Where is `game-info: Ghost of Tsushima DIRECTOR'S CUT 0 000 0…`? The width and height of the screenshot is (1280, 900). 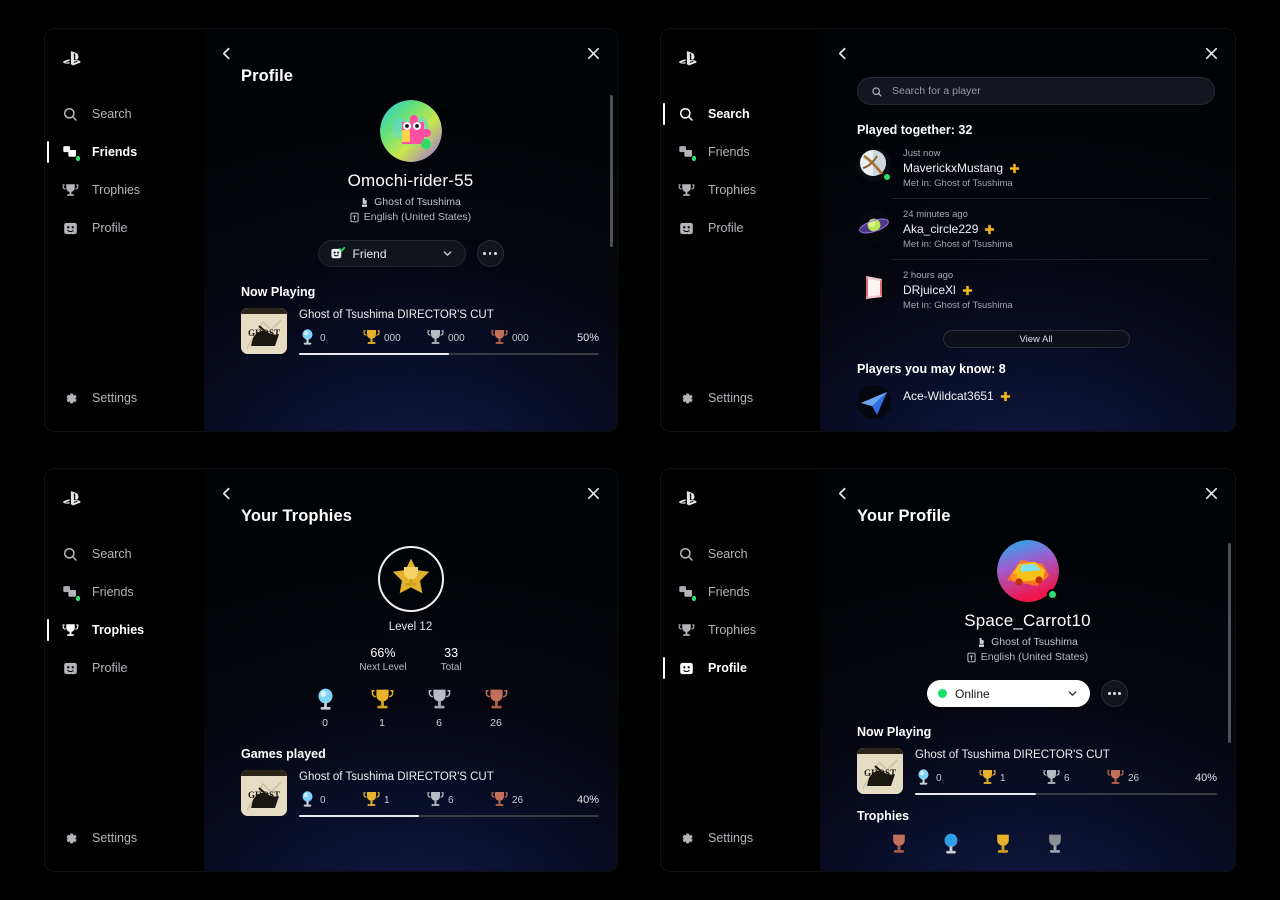 game-info: Ghost of Tsushima DIRECTOR'S CUT 0 000 0… is located at coordinates (449, 331).